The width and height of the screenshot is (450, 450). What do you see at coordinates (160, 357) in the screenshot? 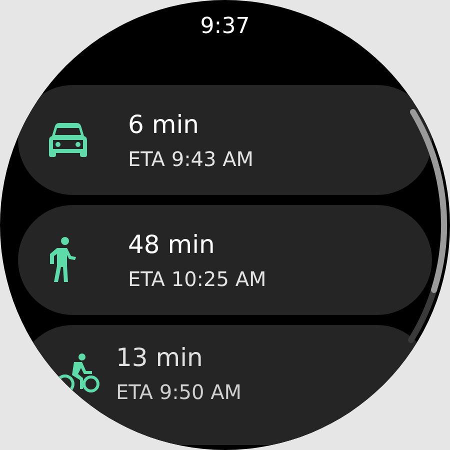
I see `duration-text: 13 min` at bounding box center [160, 357].